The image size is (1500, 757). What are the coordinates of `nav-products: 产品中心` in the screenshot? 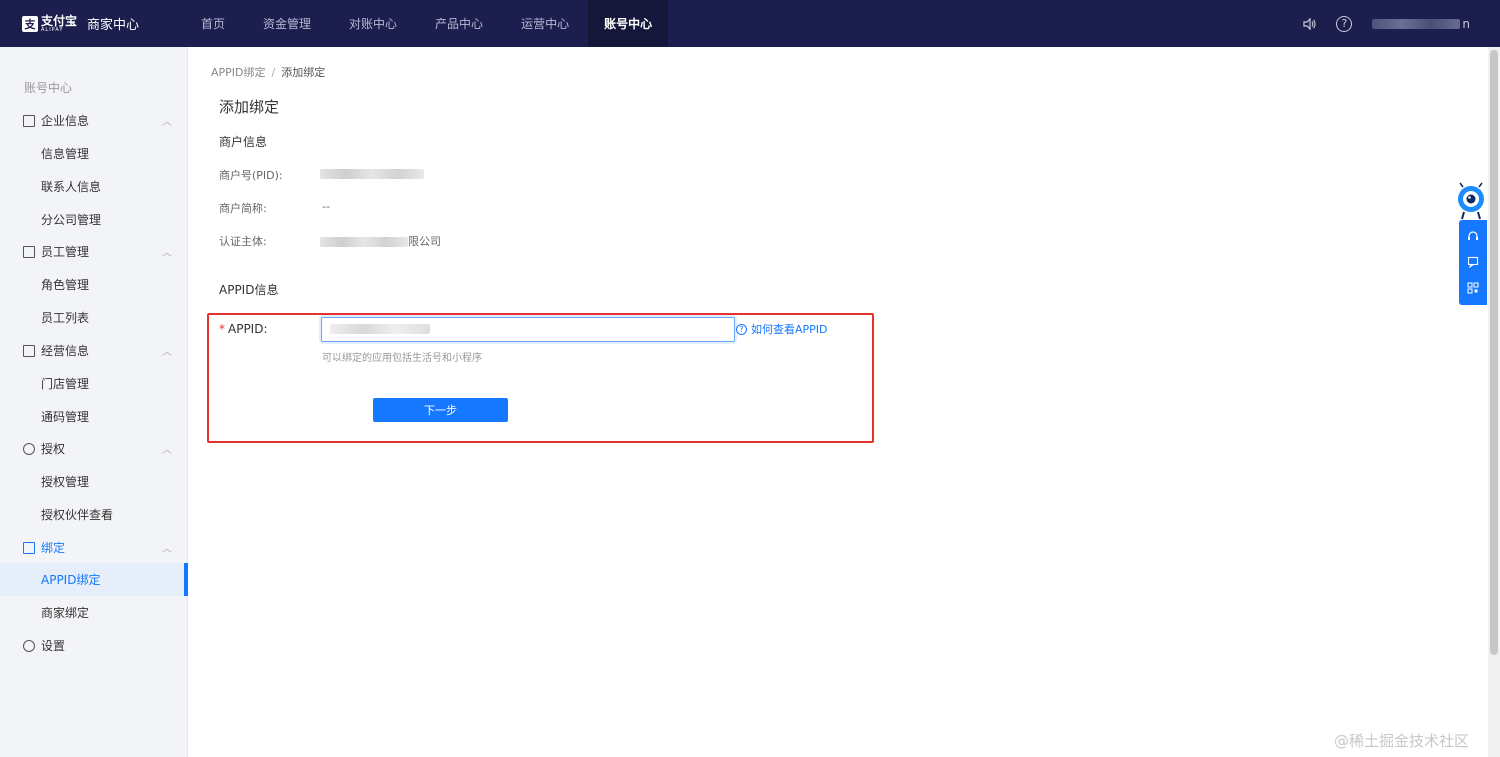 It's located at (459, 23).